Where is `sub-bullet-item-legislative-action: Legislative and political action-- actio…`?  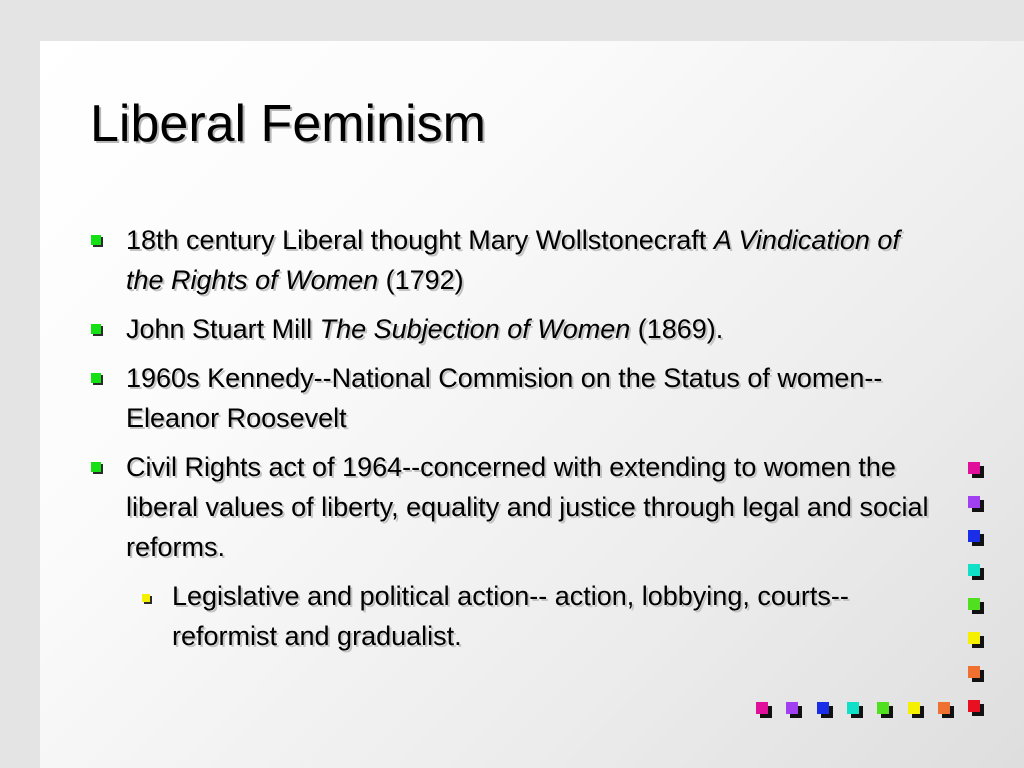 sub-bullet-item-legislative-action: Legislative and political action-- actio… is located at coordinates (536, 616).